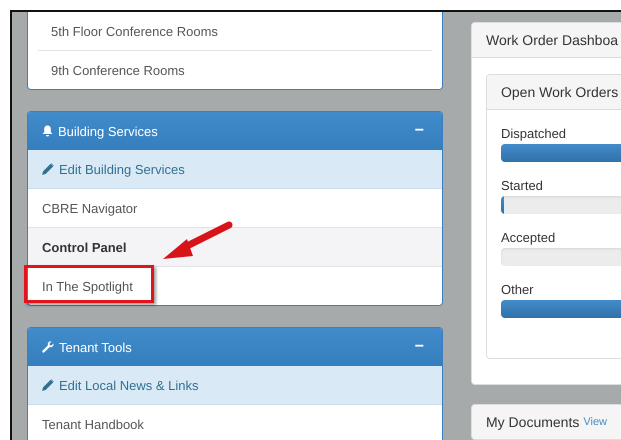 Image resolution: width=621 pixels, height=440 pixels. Describe the element at coordinates (554, 92) in the screenshot. I see `panel-title: Open Work Orders` at that location.